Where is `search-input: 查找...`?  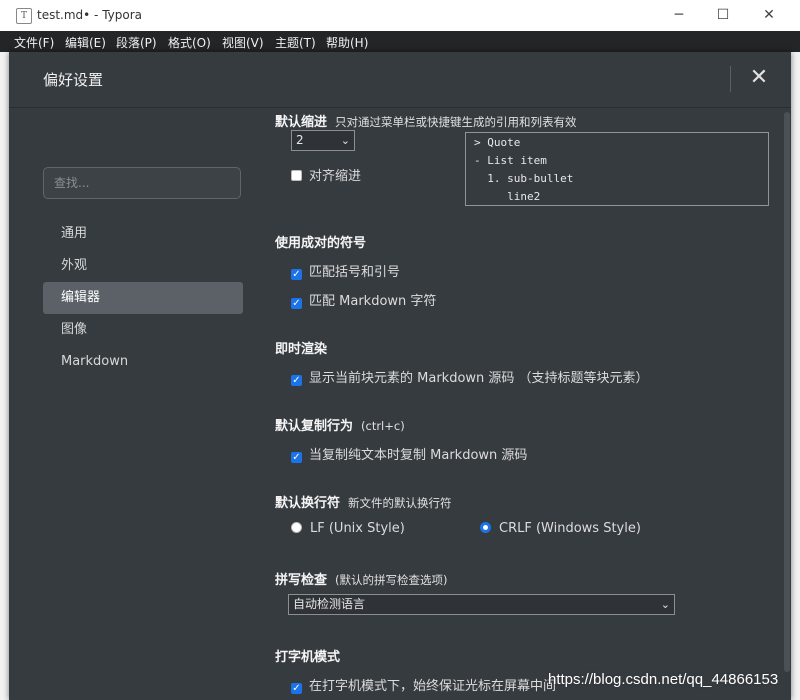 search-input: 查找... is located at coordinates (142, 183).